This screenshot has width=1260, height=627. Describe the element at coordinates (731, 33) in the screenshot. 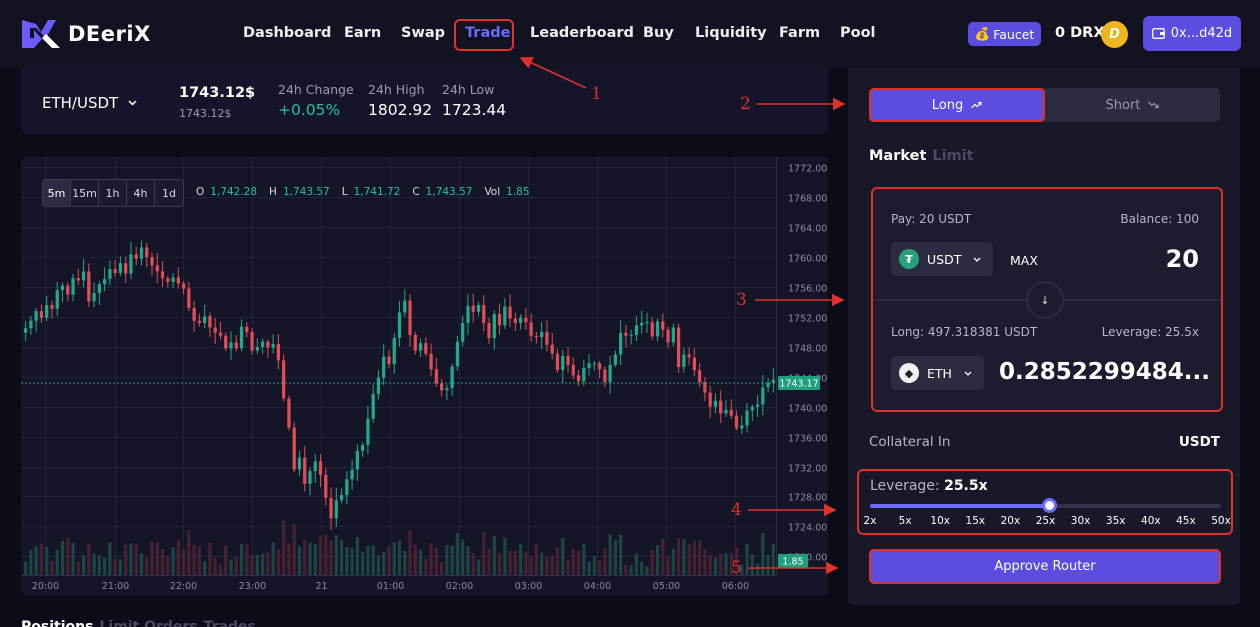

I see `nav-liquidity: Liquidity` at that location.